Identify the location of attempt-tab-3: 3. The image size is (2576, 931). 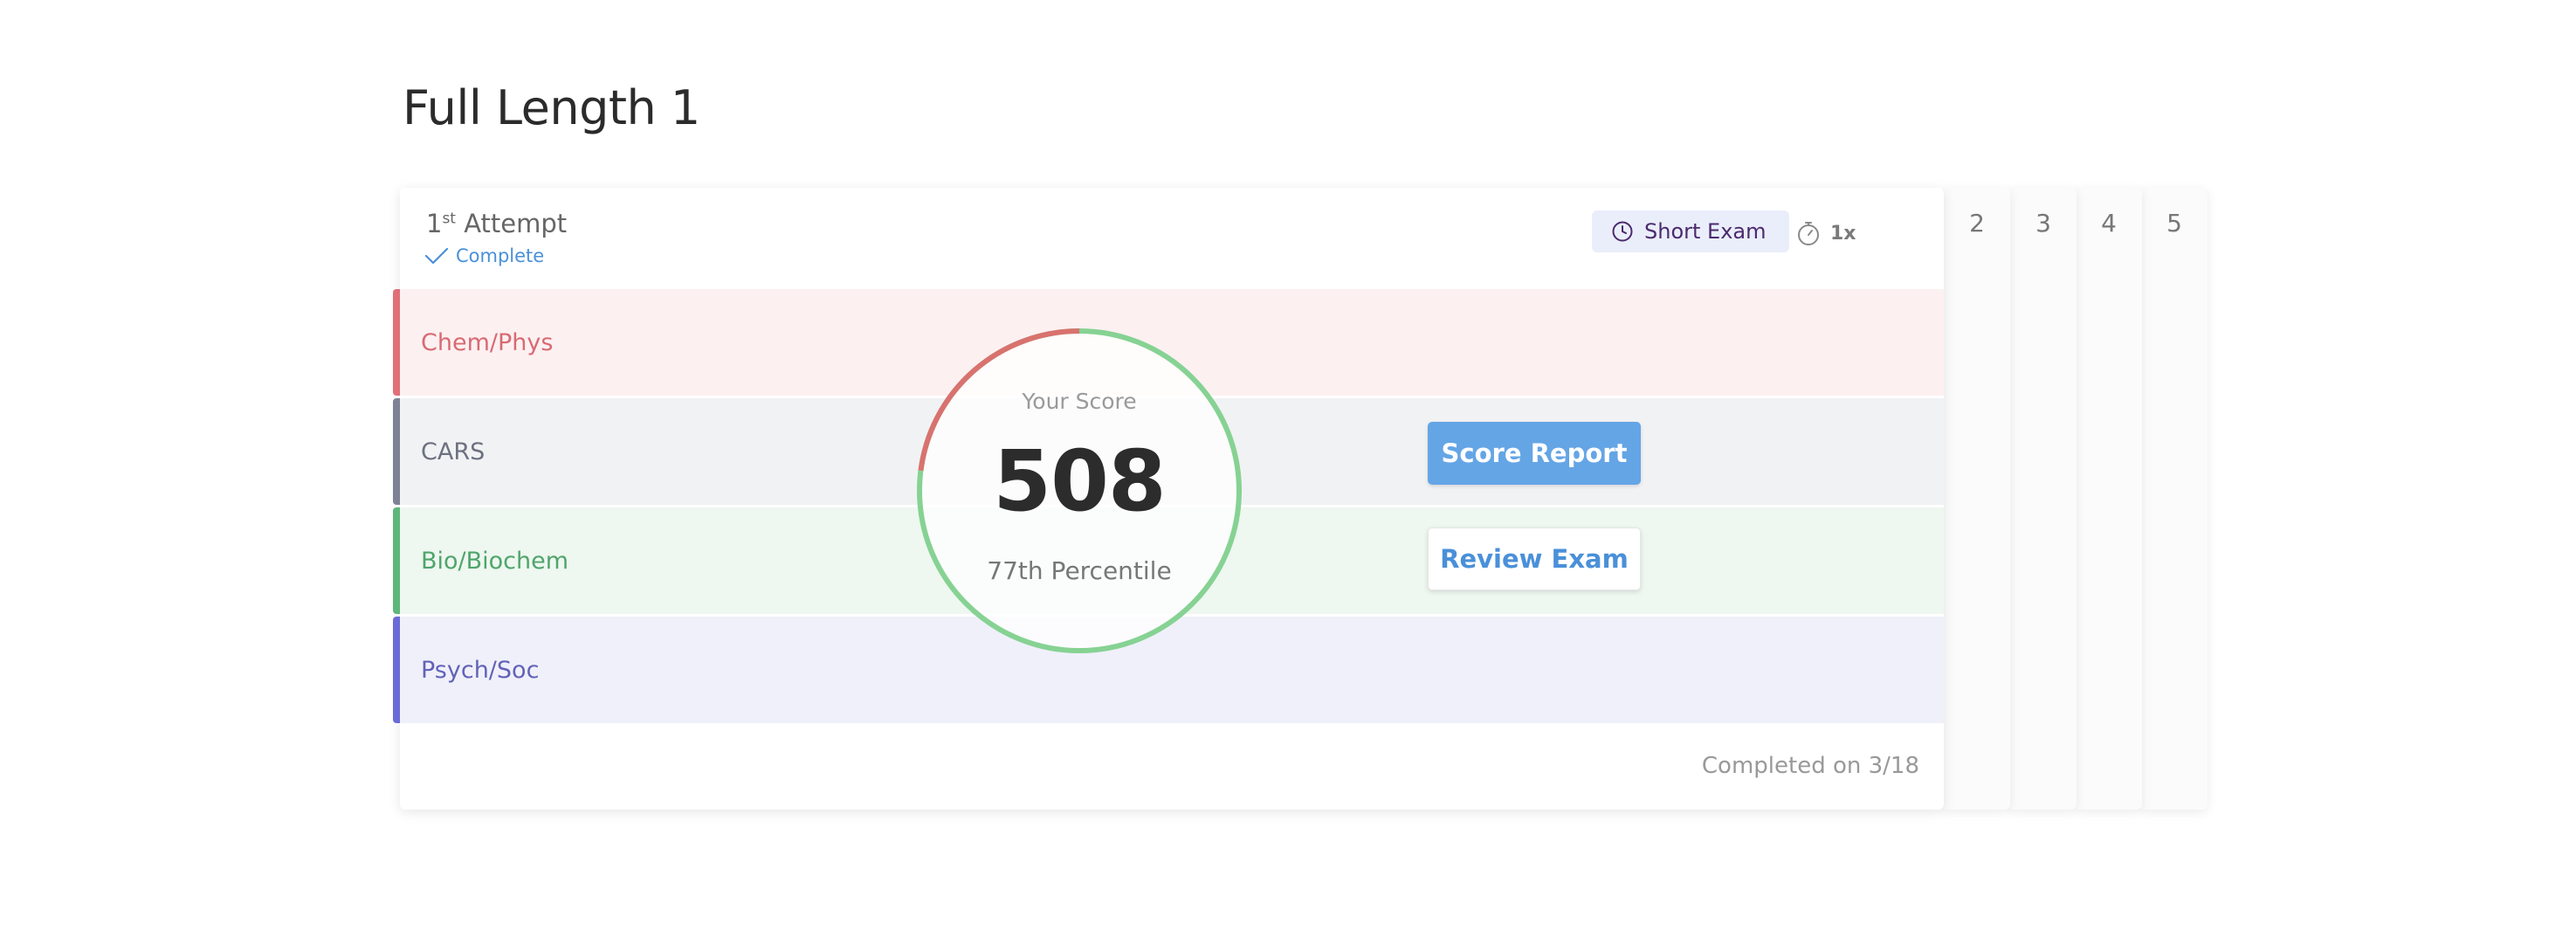
(2043, 499).